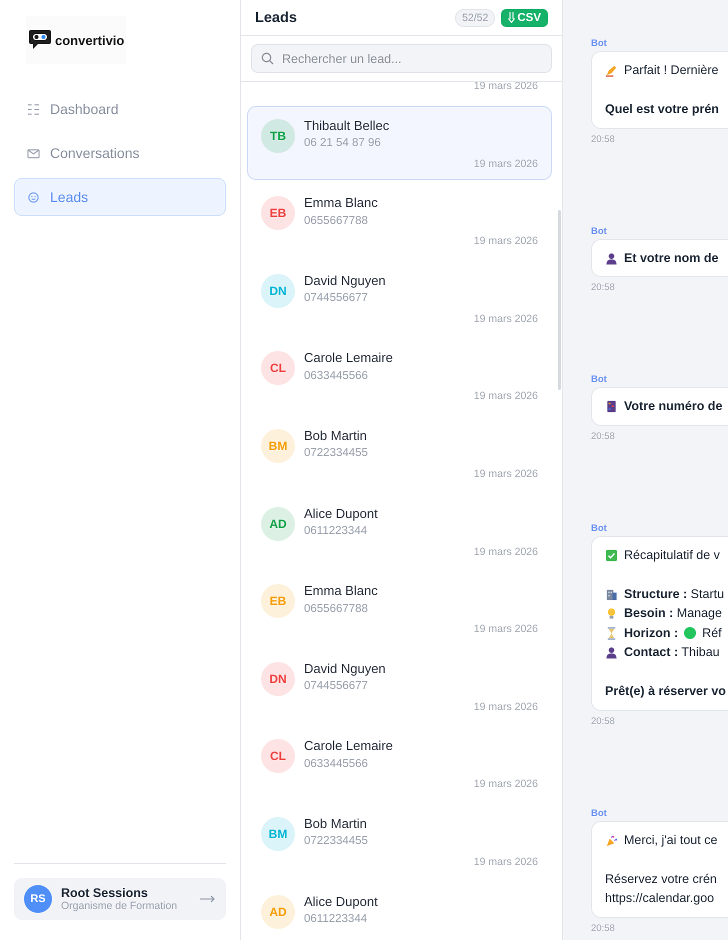 The image size is (728, 940). Describe the element at coordinates (119, 906) in the screenshot. I see `account-subtitle: Organisme de Formation` at that location.